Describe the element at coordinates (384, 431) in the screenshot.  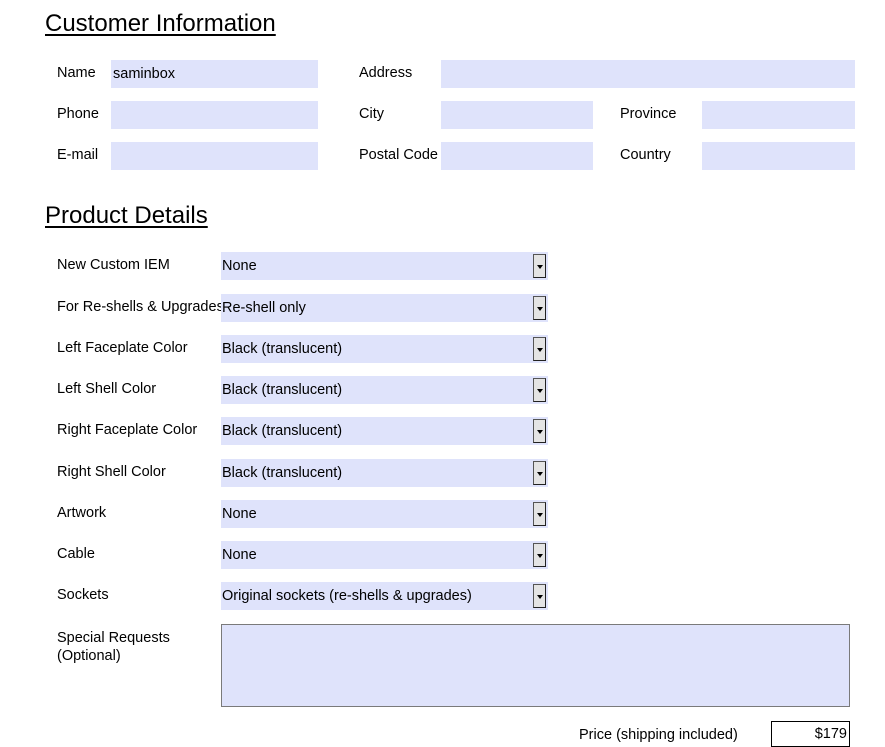
I see `right-faceplate-color-select: Black (translucent)` at that location.